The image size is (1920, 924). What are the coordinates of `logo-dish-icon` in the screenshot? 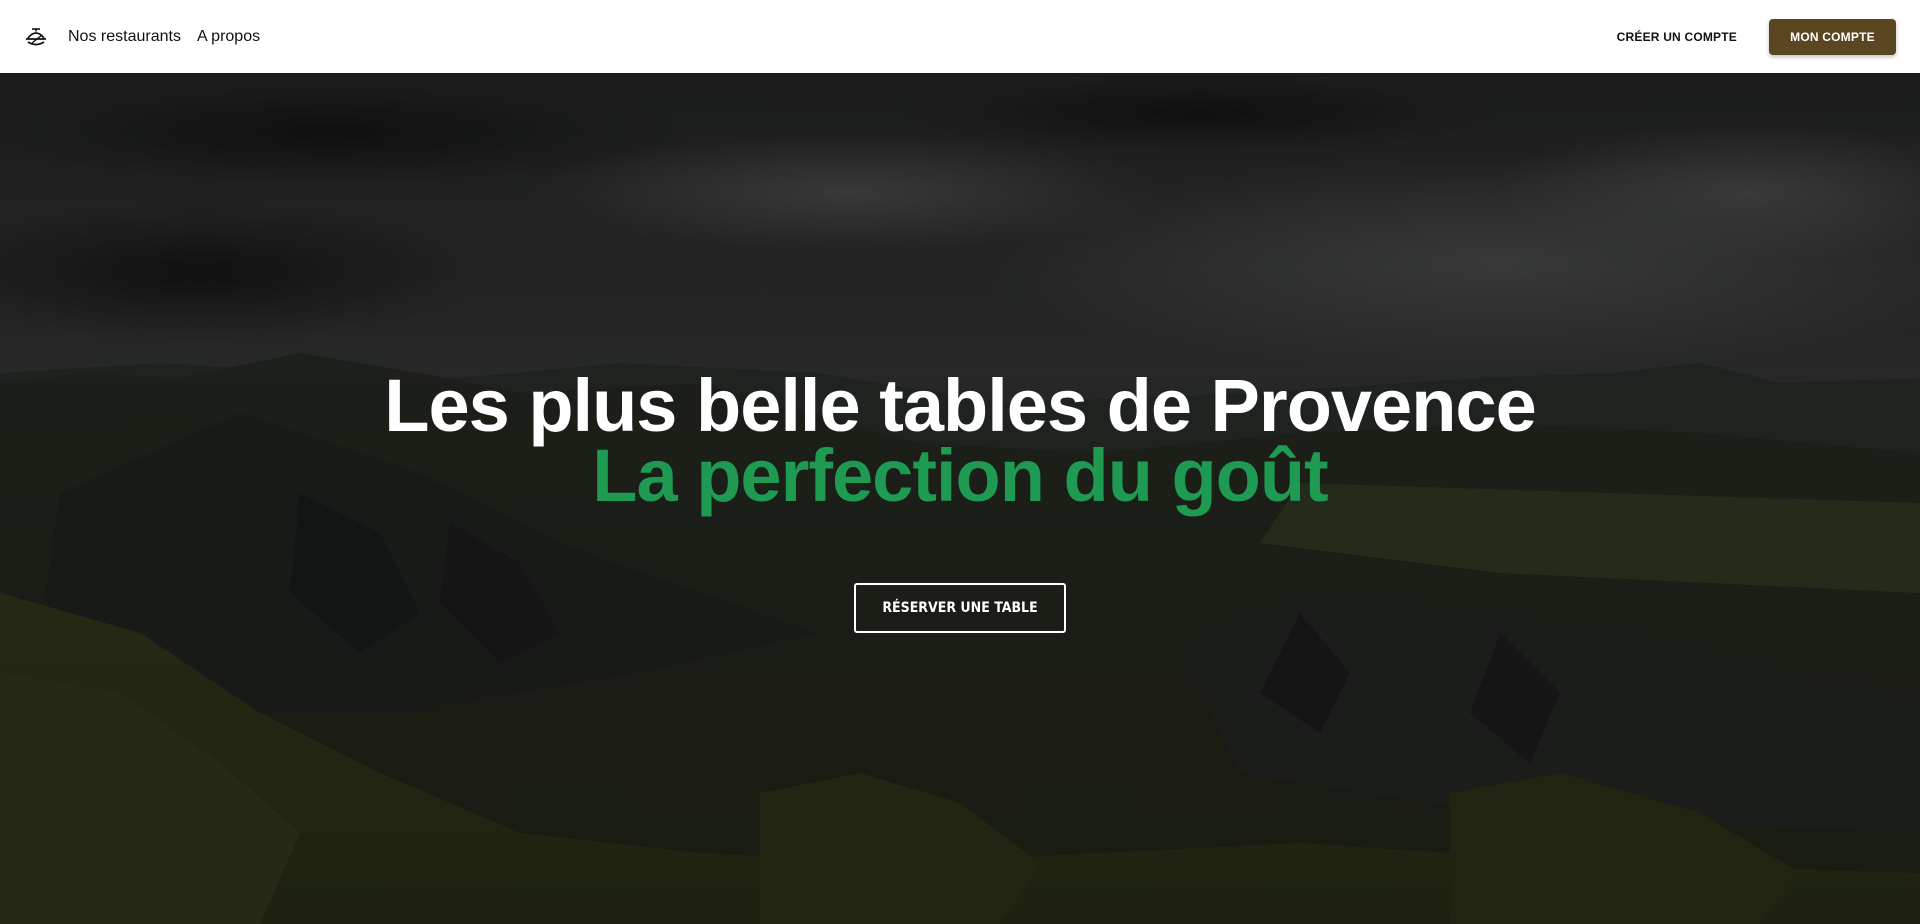 It's located at (36, 37).